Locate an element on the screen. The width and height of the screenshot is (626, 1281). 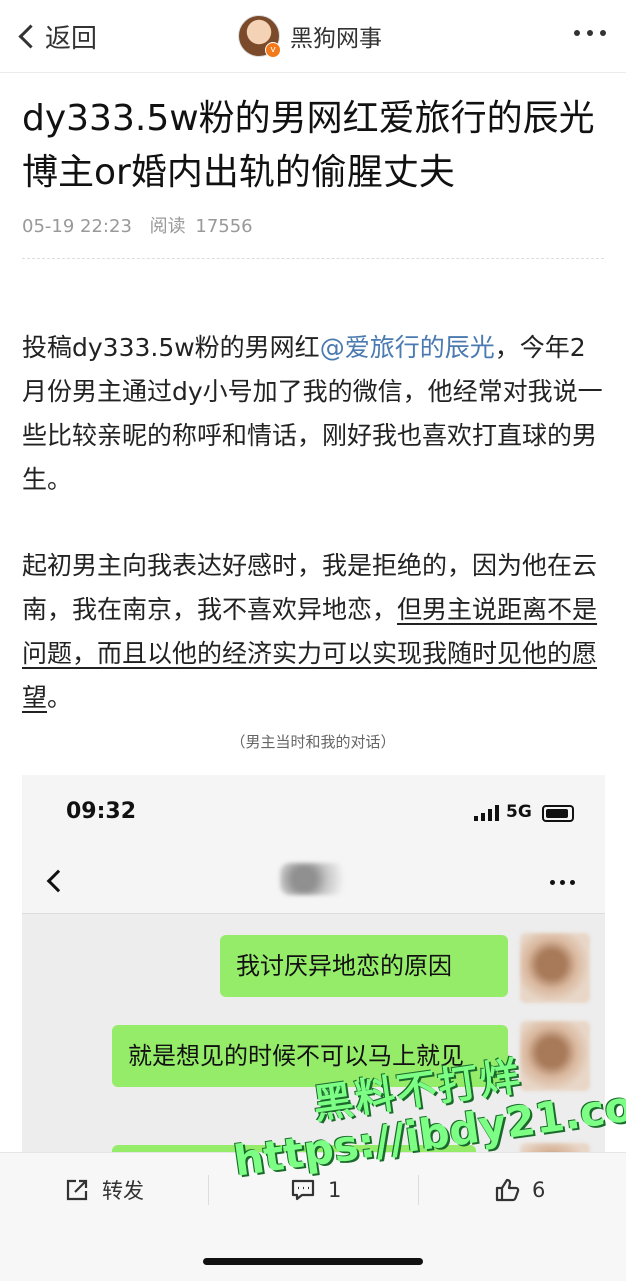
like-button: 6 is located at coordinates (519, 1190).